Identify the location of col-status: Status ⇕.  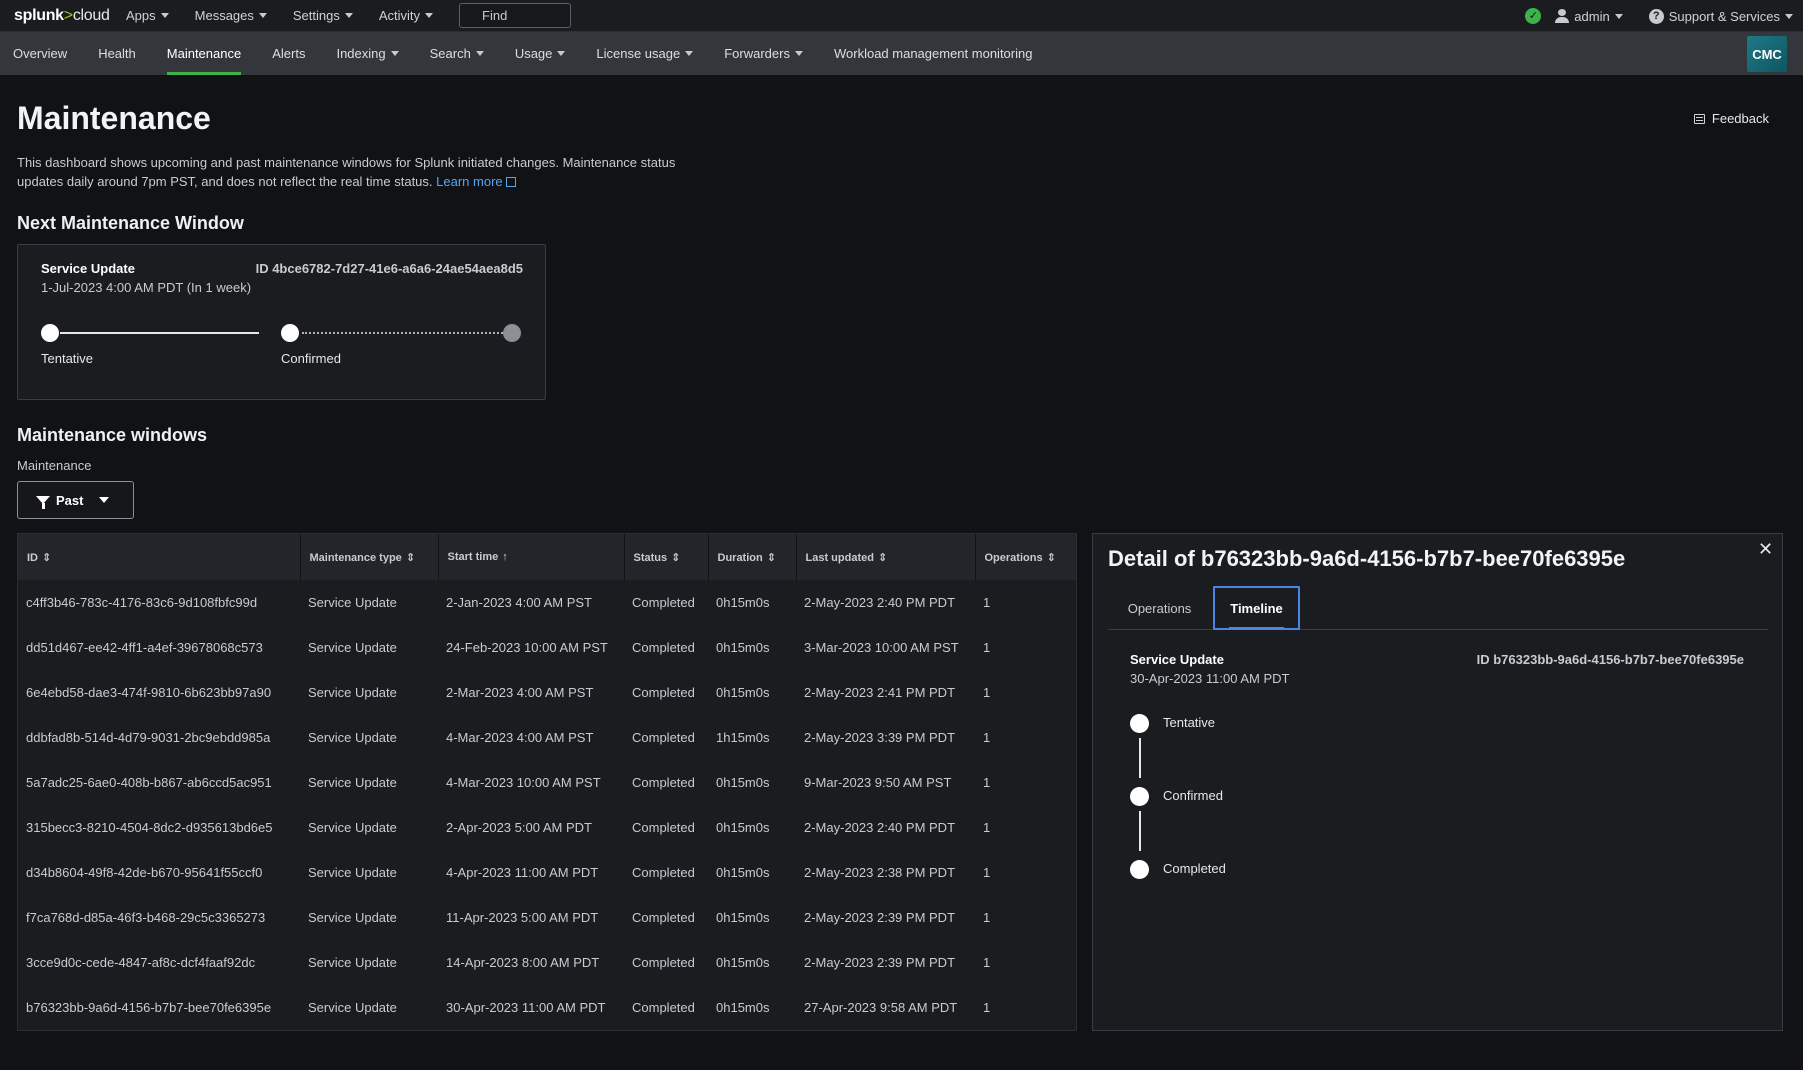
(666, 557).